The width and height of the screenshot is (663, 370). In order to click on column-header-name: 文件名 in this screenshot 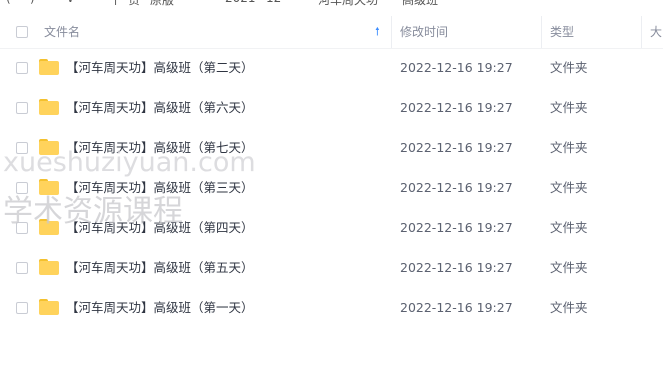, I will do `click(62, 32)`.